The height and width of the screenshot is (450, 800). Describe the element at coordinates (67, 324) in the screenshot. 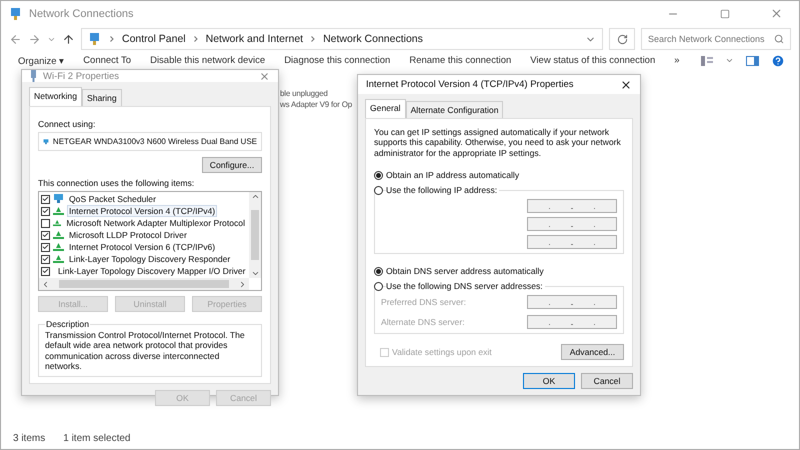

I see `description-label: Description` at that location.